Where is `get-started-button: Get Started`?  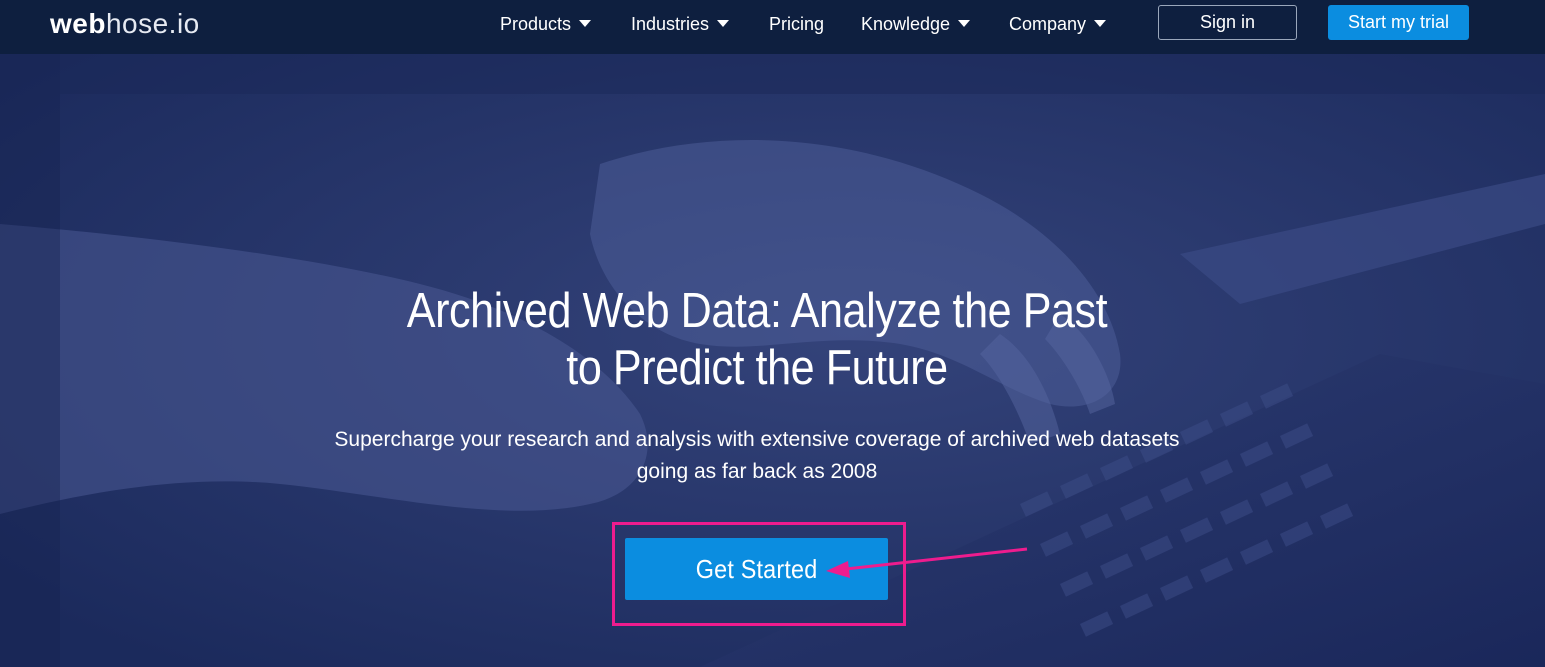 get-started-button: Get Started is located at coordinates (756, 569).